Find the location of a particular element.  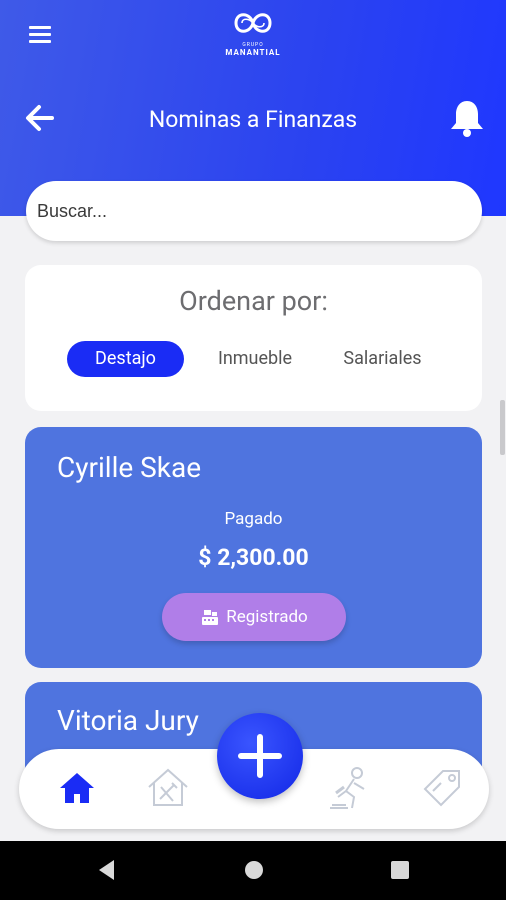

payment-status: Pagado is located at coordinates (253, 519).